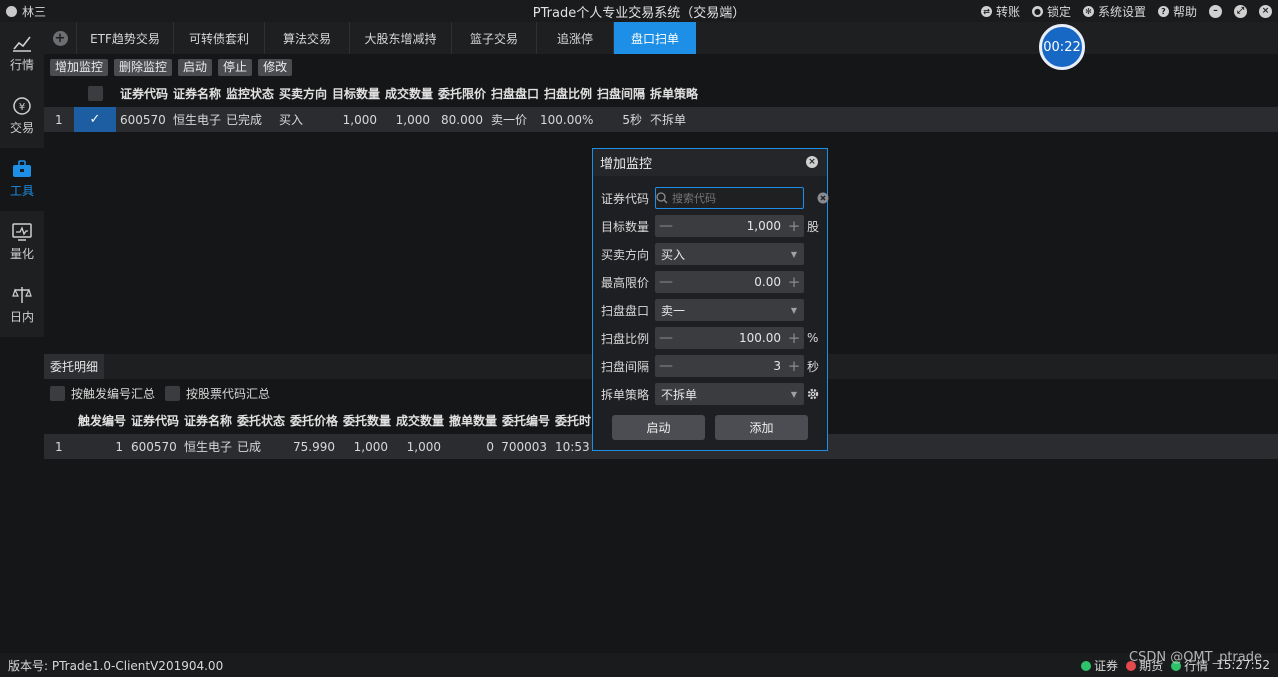 The height and width of the screenshot is (677, 1278). Describe the element at coordinates (102, 393) in the screenshot. I see `group-by-trigger-option: 按触发编号汇总` at that location.